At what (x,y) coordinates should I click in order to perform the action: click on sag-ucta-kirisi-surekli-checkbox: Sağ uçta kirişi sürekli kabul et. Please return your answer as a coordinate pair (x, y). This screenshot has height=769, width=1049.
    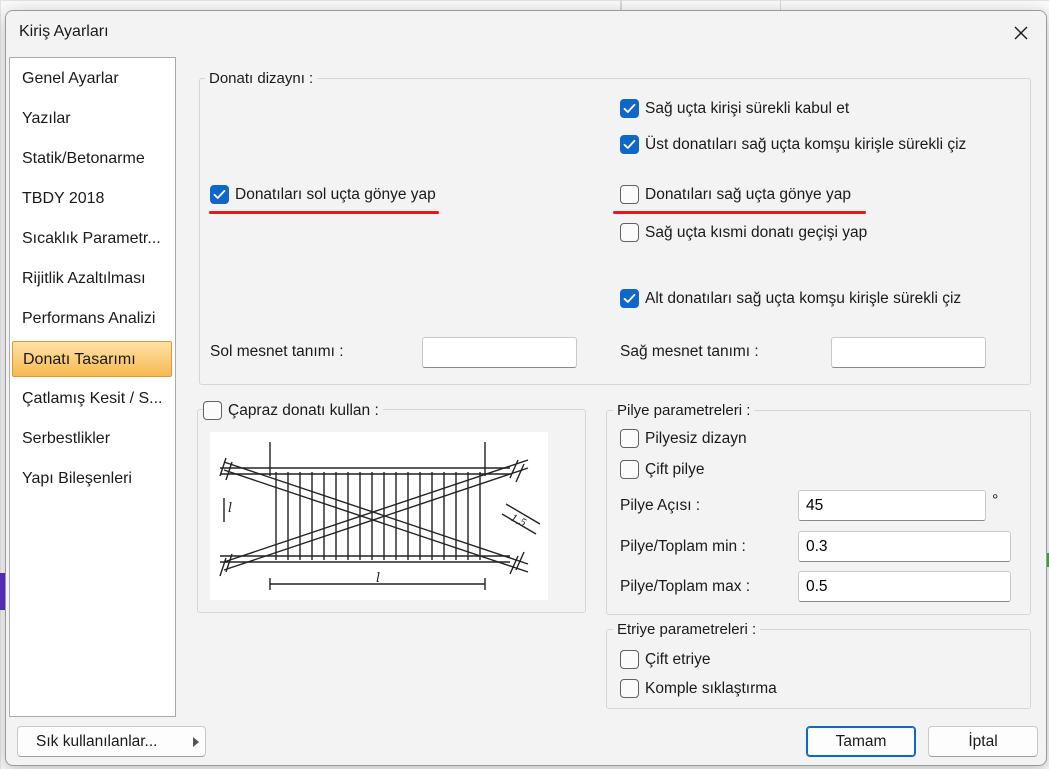
    Looking at the image, I should click on (734, 108).